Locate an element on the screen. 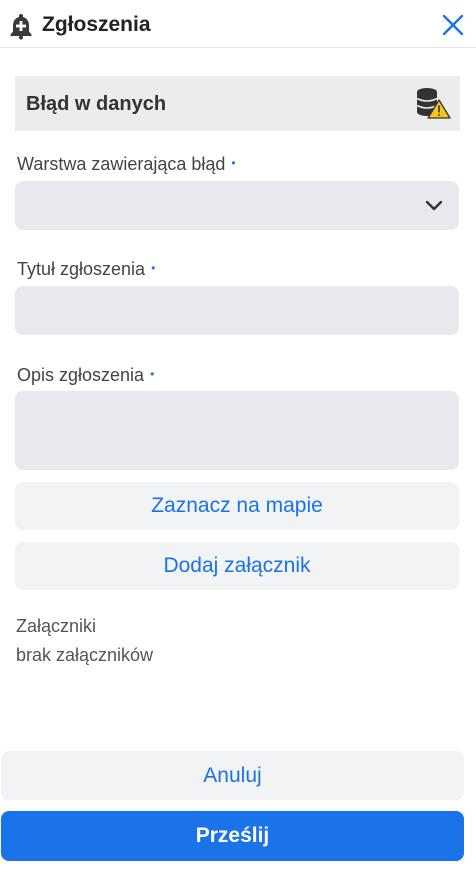 The image size is (476, 890). layer-label: Warstwa zawierająca błąd • is located at coordinates (126, 164).